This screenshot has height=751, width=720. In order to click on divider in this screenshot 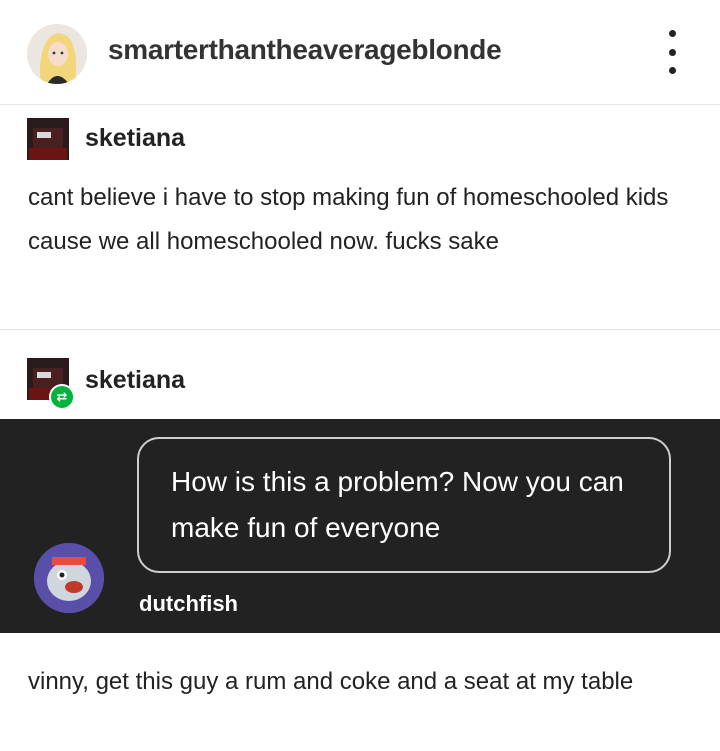, I will do `click(360, 329)`.